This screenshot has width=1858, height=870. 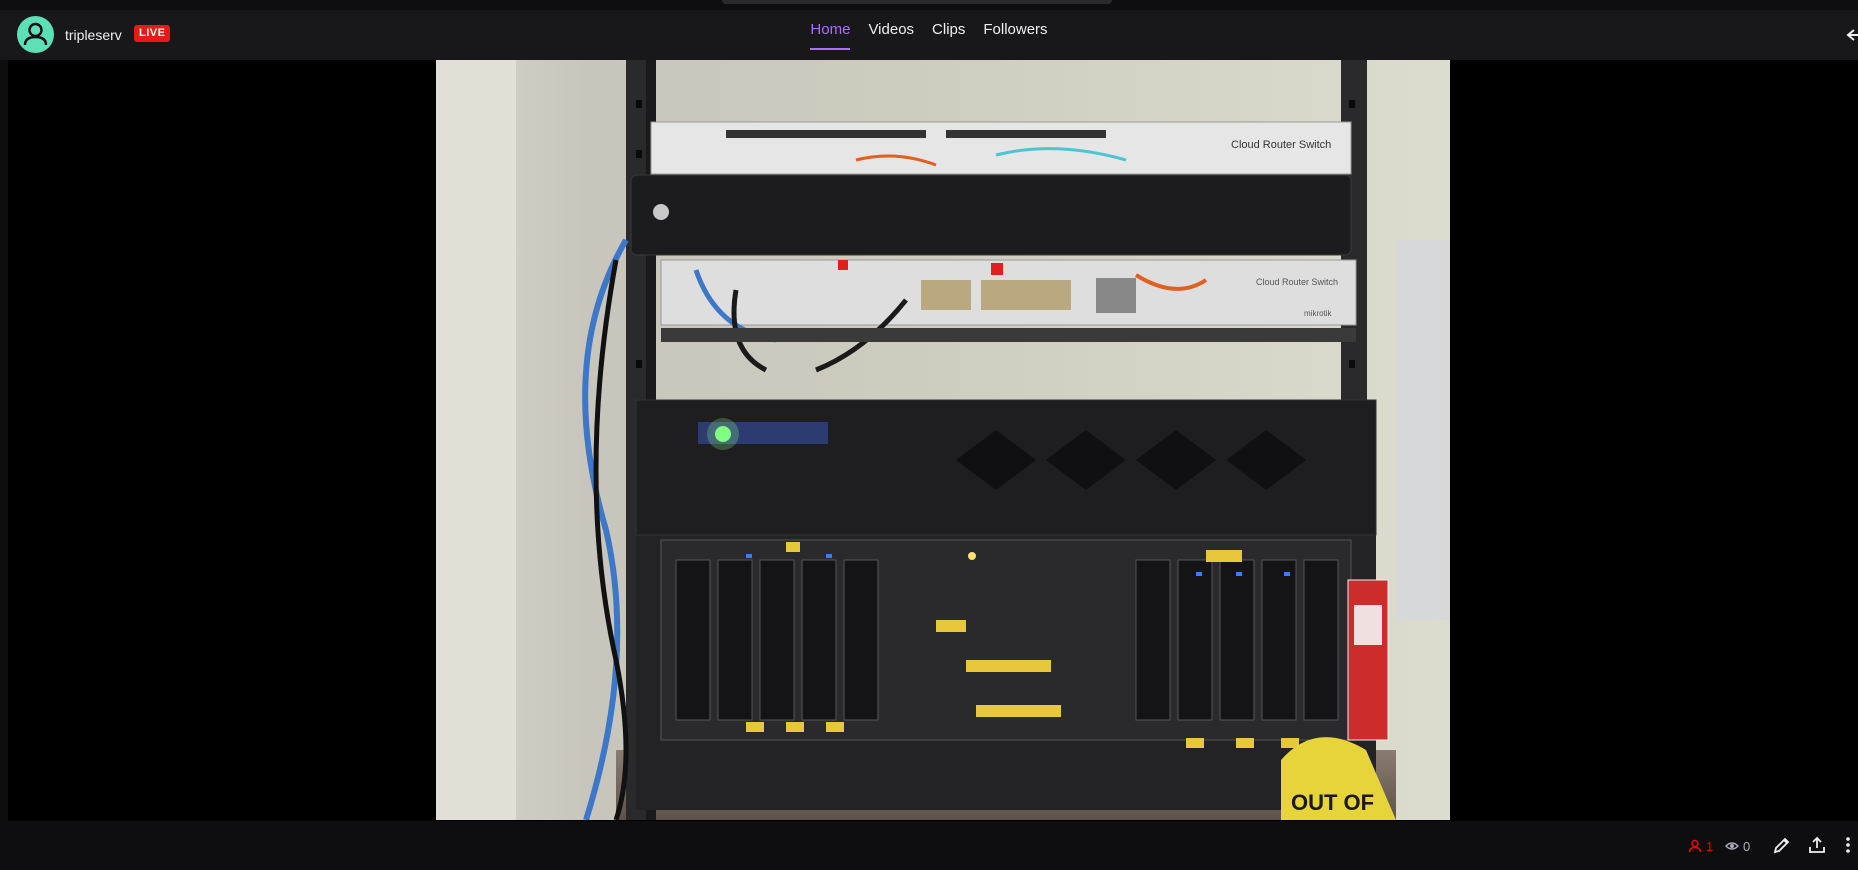 What do you see at coordinates (948, 29) in the screenshot?
I see `tab-clips: Clips` at bounding box center [948, 29].